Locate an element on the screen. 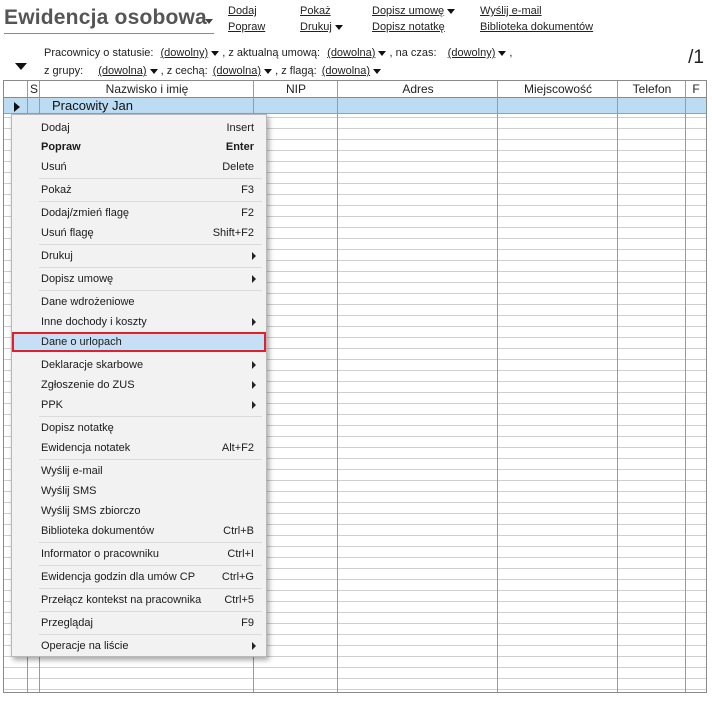 This screenshot has height=707, width=712. czas-filter-dropdown: (dowolny) is located at coordinates (477, 53).